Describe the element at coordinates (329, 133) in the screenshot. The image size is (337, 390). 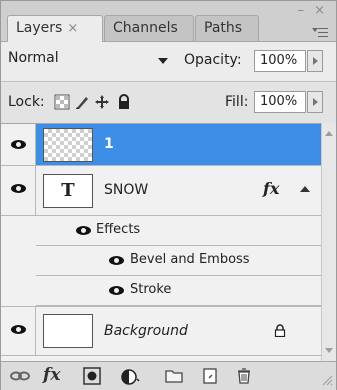
I see `scroll-up-icon` at that location.